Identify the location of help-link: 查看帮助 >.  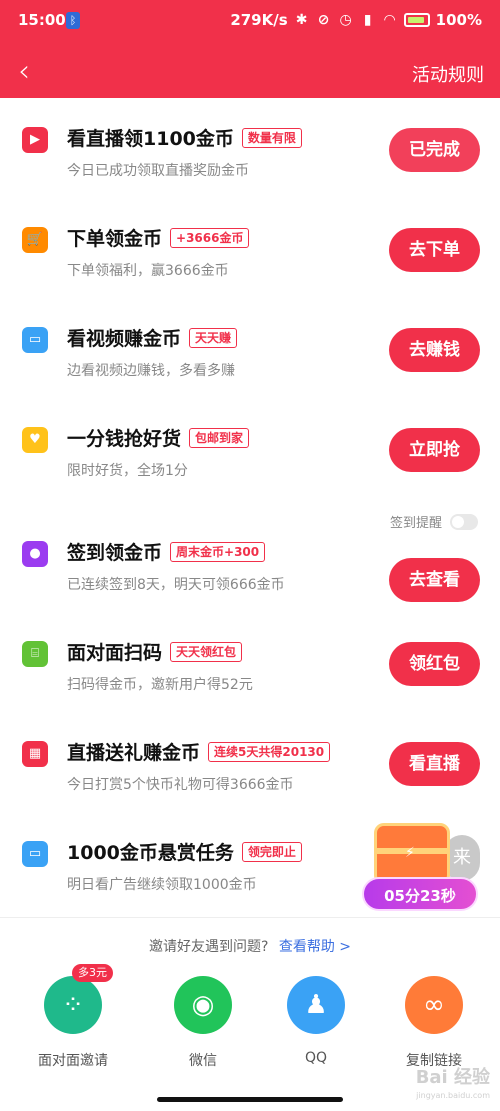
(315, 947).